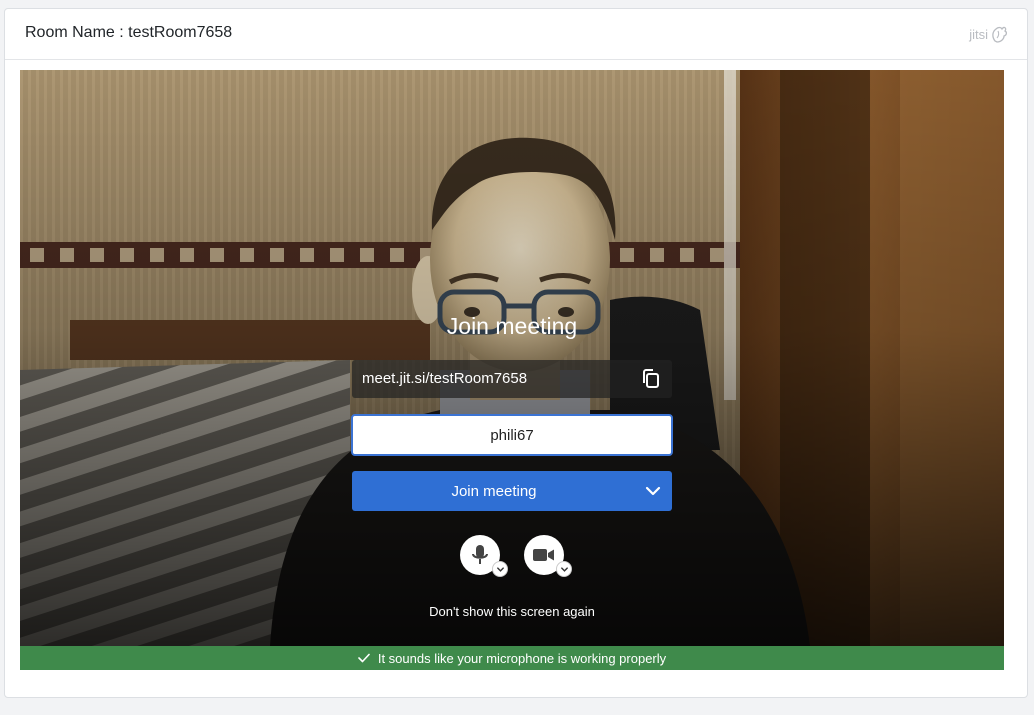  I want to click on room-name-title: Room Name : testRoom7658, so click(129, 32).